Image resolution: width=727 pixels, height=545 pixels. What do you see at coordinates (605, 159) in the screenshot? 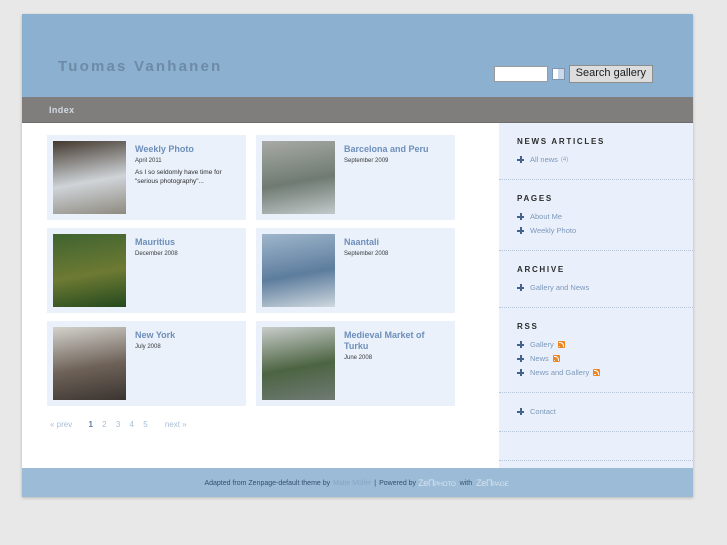
I see `sidebar-item-all-news: All news (4)` at bounding box center [605, 159].